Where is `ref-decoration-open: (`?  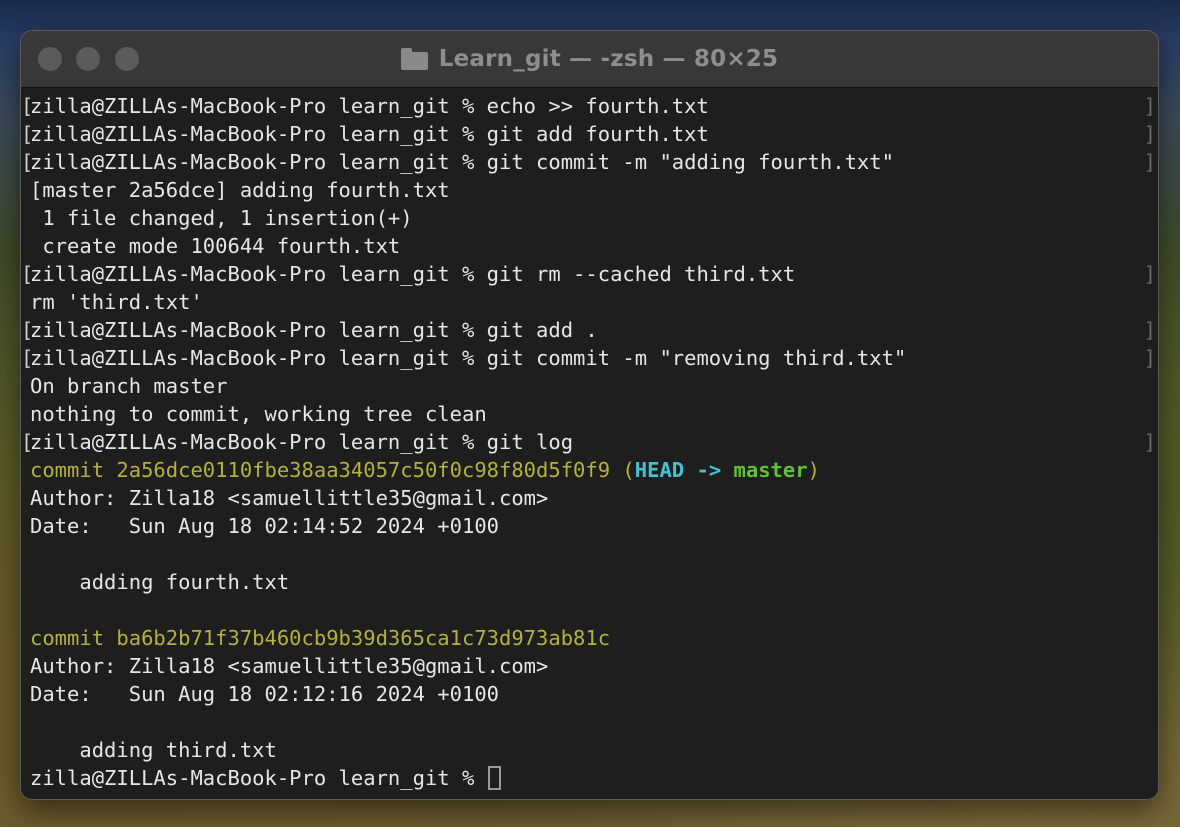
ref-decoration-open: ( is located at coordinates (622, 470).